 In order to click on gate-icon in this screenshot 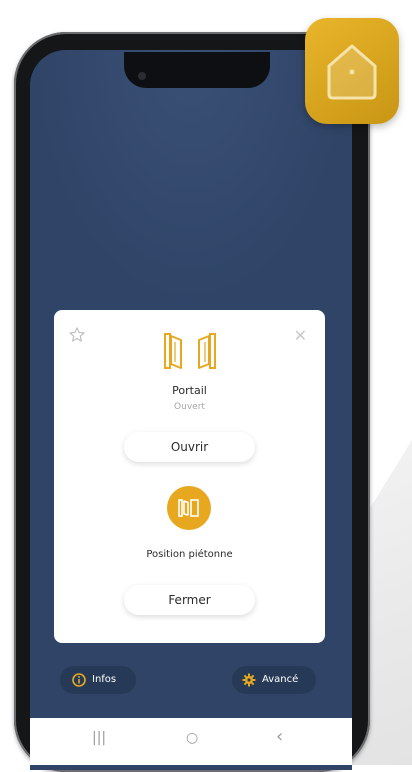, I will do `click(190, 351)`.